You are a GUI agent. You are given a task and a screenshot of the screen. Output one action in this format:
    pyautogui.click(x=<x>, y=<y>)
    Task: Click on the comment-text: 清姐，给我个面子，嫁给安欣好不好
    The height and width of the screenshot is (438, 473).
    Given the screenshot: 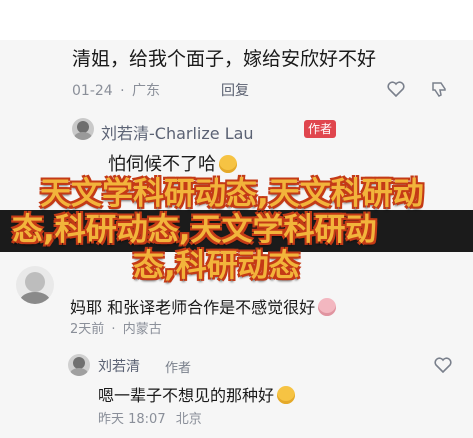 What is the action you would take?
    pyautogui.click(x=224, y=57)
    